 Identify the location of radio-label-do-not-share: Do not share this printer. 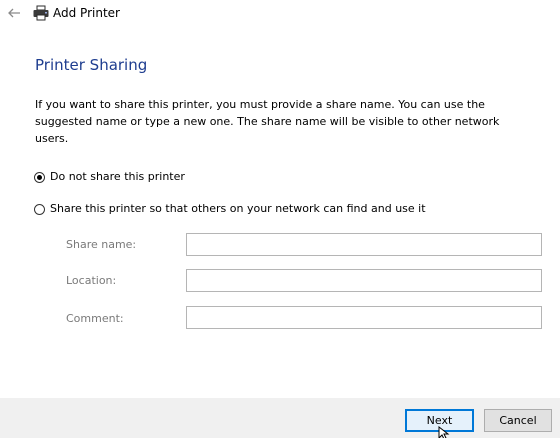
(117, 176).